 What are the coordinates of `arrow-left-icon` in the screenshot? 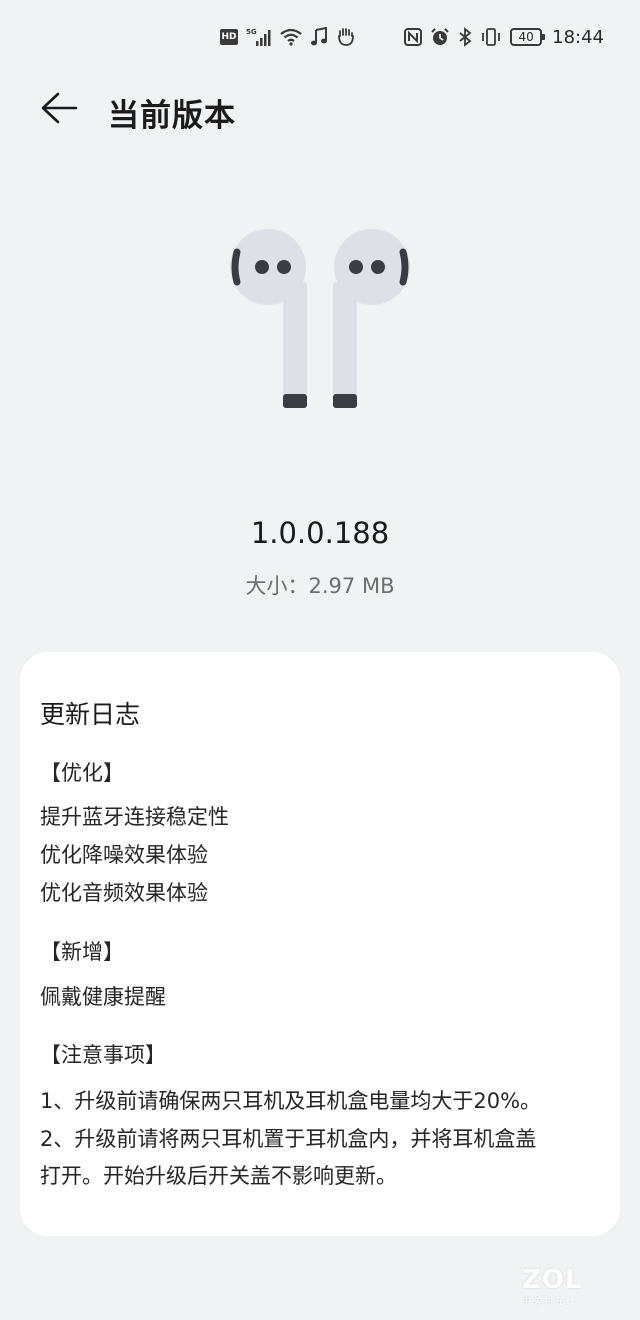 It's located at (59, 108).